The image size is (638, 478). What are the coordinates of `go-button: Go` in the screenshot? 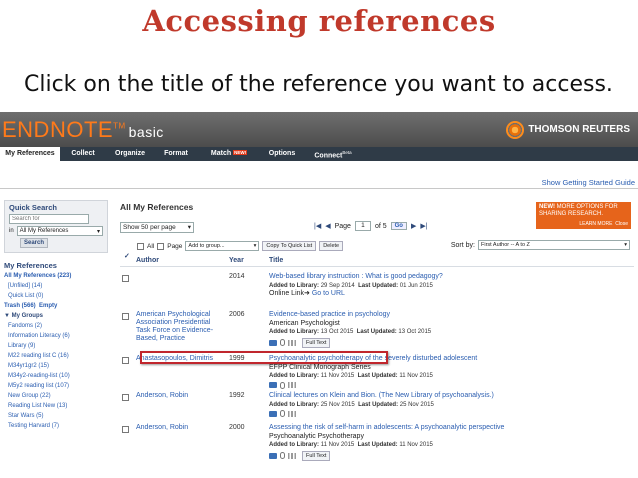 It's located at (398, 226).